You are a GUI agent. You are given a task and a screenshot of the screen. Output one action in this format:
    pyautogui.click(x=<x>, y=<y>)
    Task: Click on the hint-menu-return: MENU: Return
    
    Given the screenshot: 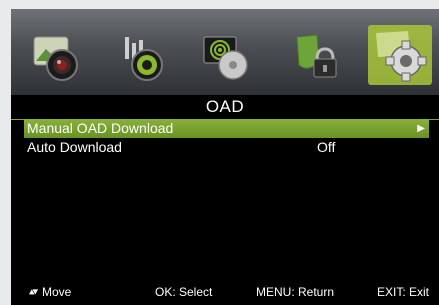 What is the action you would take?
    pyautogui.click(x=295, y=292)
    